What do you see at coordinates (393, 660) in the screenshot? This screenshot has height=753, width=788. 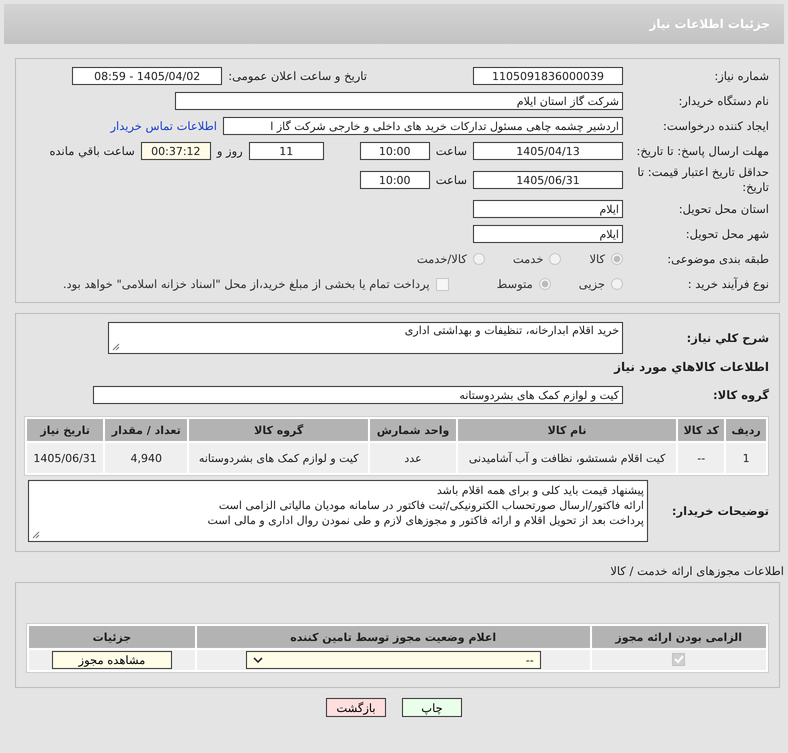 I see `status-dropdown: --` at bounding box center [393, 660].